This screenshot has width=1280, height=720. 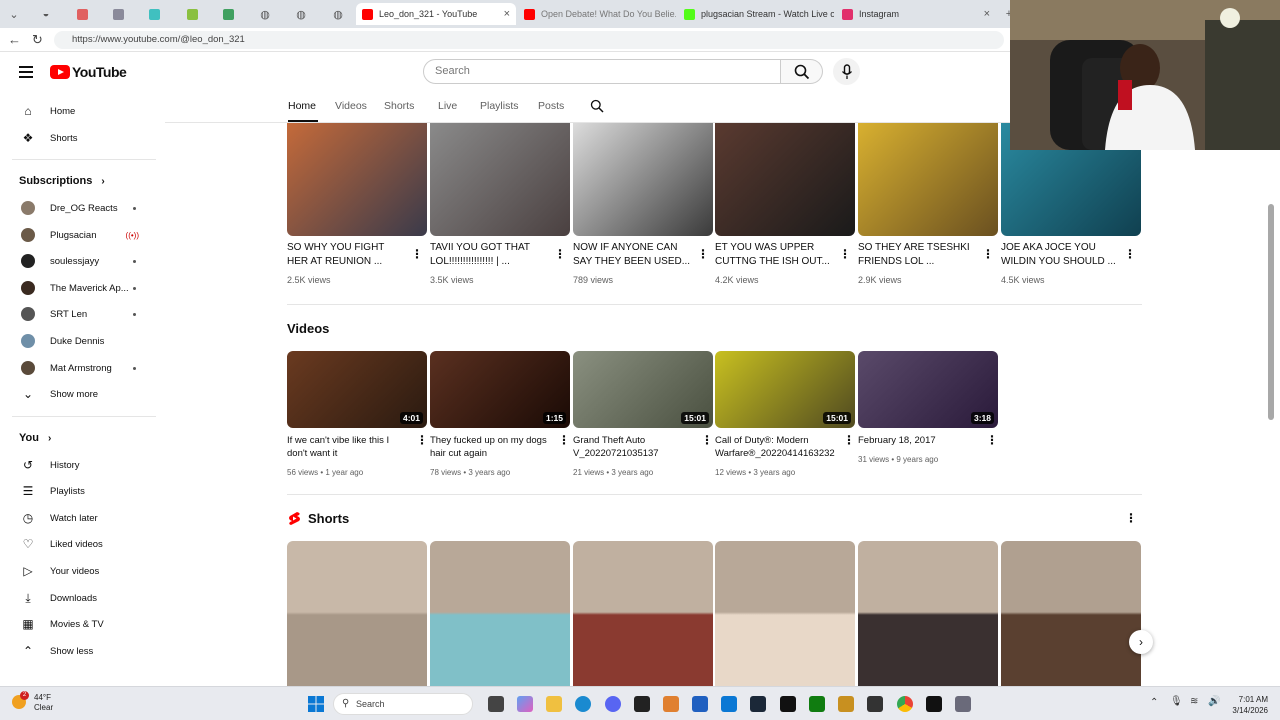 What do you see at coordinates (1176, 701) in the screenshot?
I see `microphone-icon: 🎙` at bounding box center [1176, 701].